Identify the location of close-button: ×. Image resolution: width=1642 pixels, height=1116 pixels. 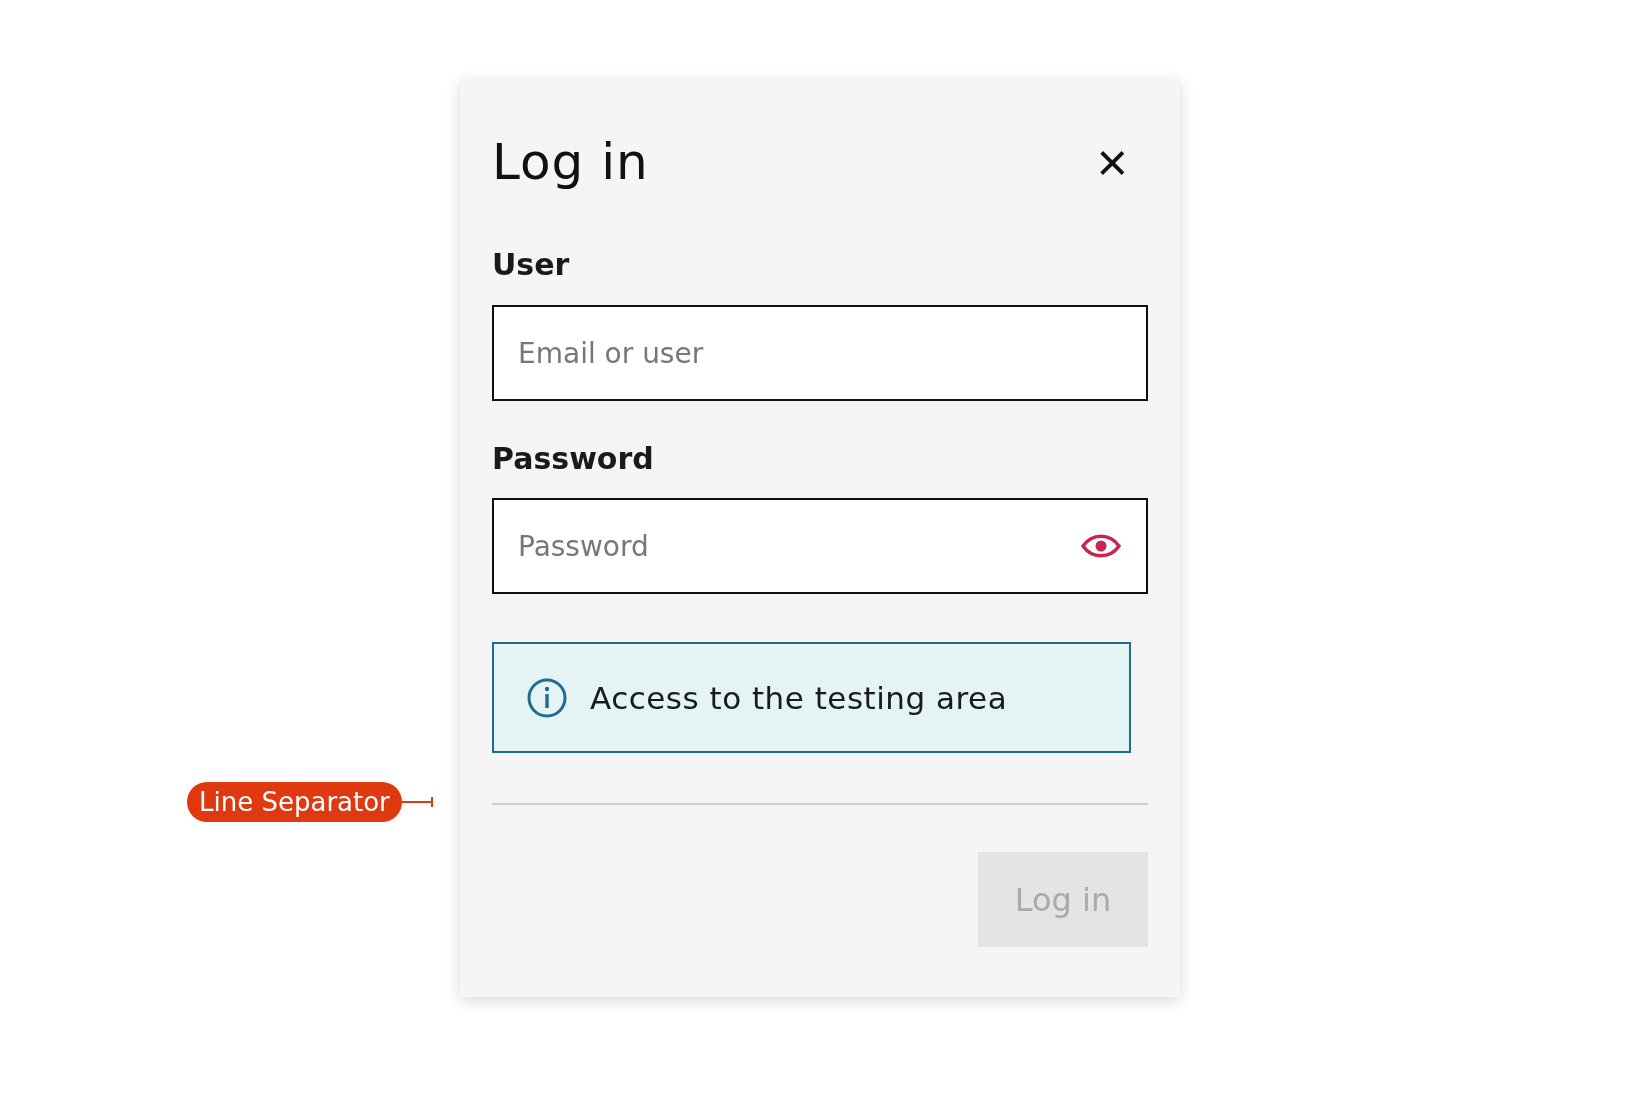
(1112, 162).